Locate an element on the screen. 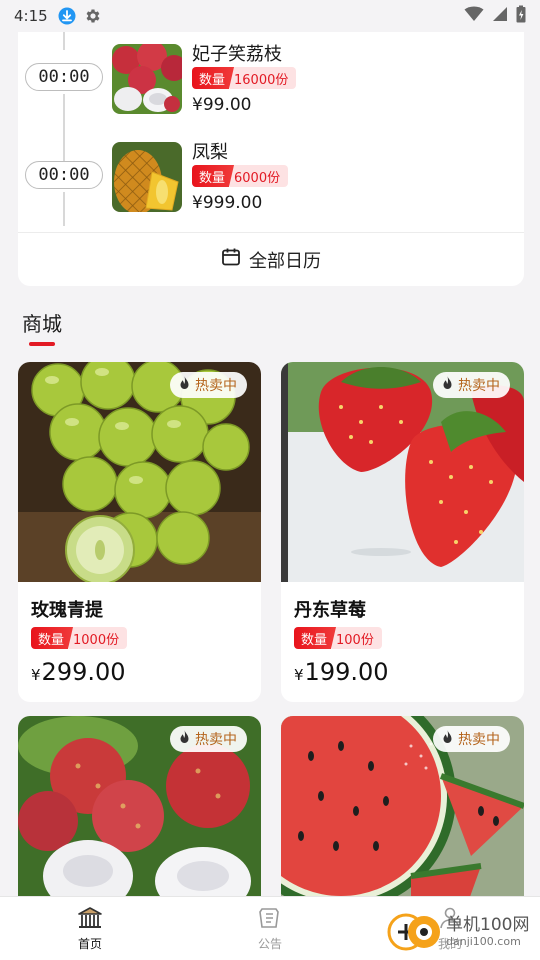  price-amount: 199.00 is located at coordinates (346, 672).